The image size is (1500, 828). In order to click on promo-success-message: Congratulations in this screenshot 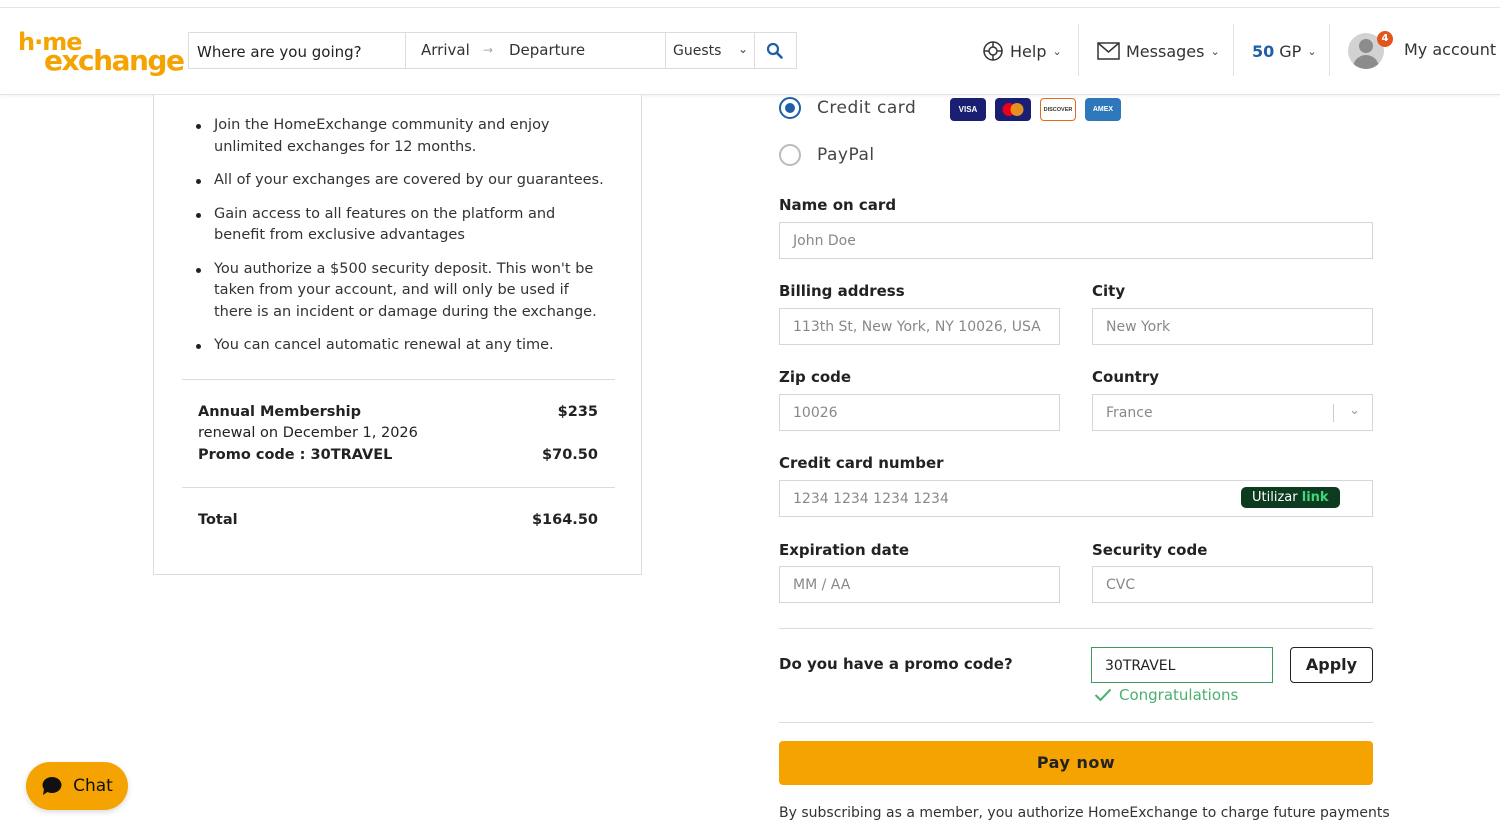, I will do `click(1166, 695)`.